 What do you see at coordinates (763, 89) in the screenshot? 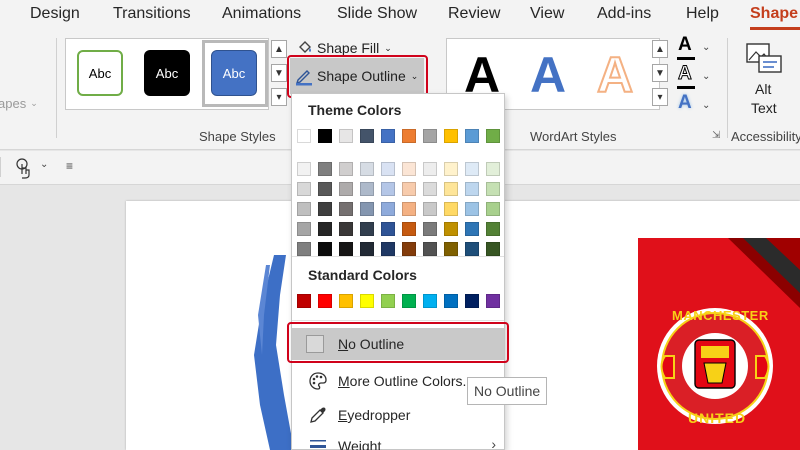
I see `alt-text-line1: Alt` at bounding box center [763, 89].